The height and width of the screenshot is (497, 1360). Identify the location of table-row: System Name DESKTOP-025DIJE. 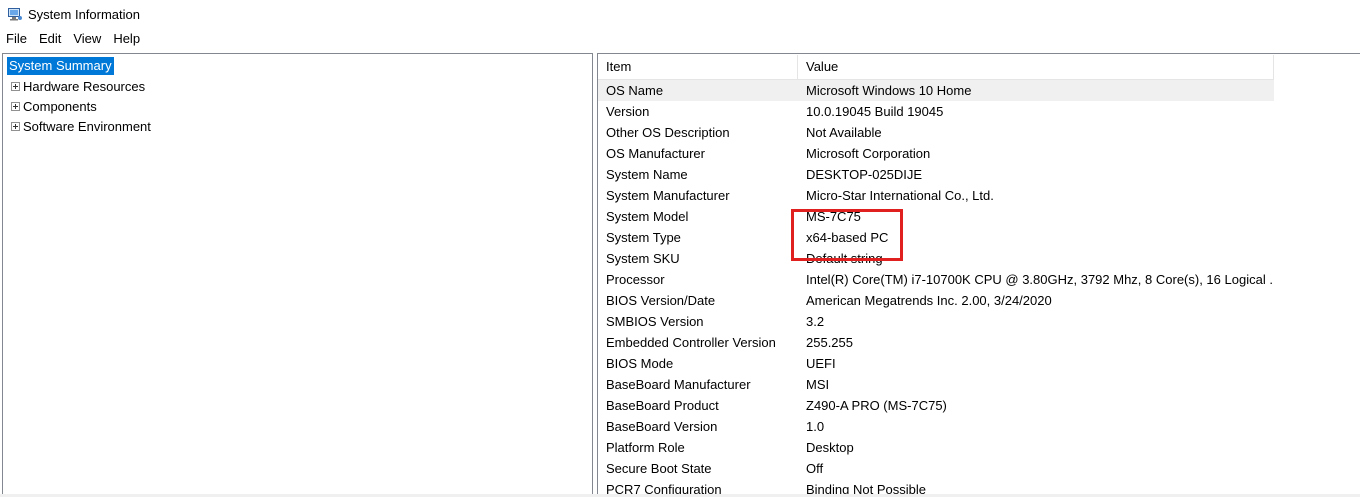
(936, 174).